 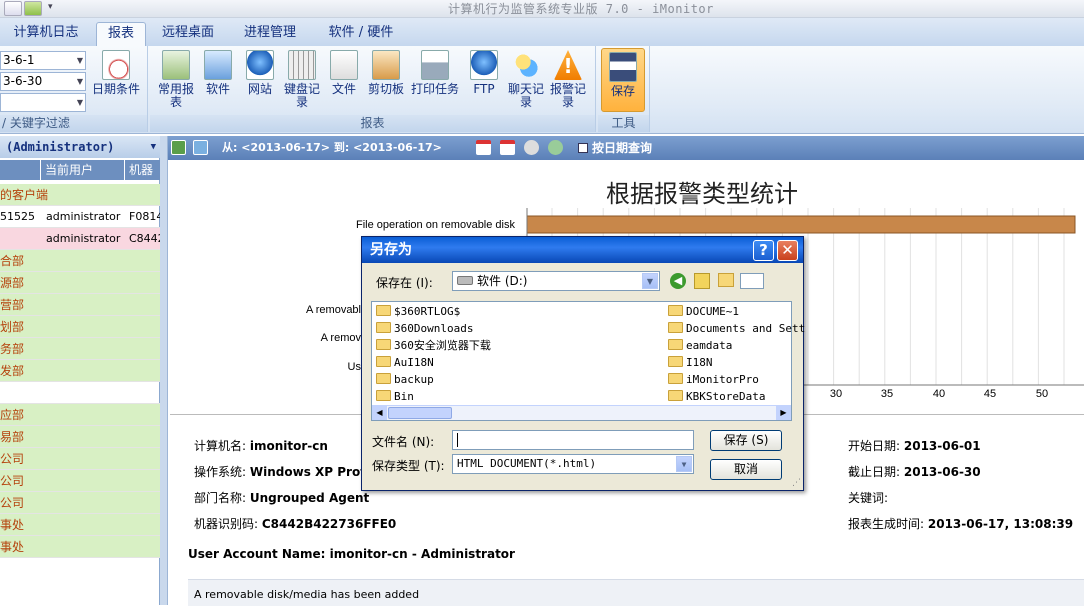 I want to click on chat-log-button: 聊天记录, so click(x=526, y=79).